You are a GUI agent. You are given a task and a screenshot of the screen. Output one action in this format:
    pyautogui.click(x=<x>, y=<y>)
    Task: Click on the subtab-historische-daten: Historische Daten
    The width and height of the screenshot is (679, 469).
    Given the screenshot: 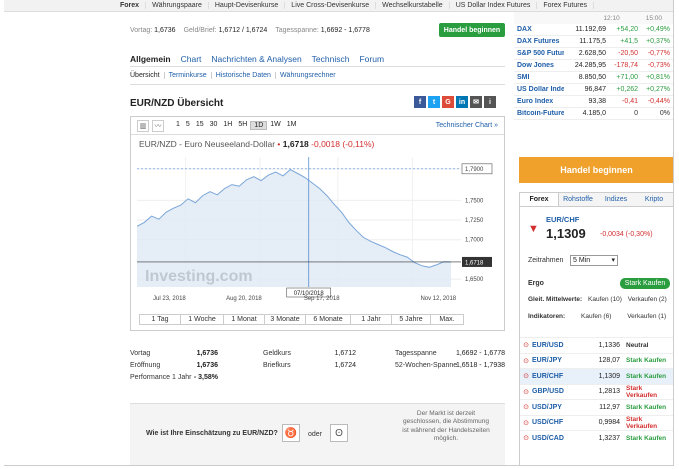 What is the action you would take?
    pyautogui.click(x=244, y=75)
    